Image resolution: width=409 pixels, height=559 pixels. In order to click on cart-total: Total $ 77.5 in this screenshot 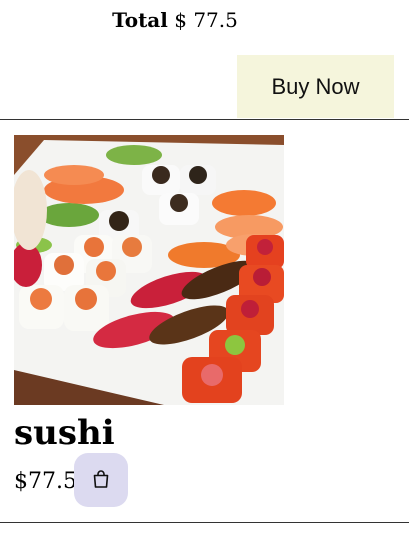, I will do `click(175, 20)`.